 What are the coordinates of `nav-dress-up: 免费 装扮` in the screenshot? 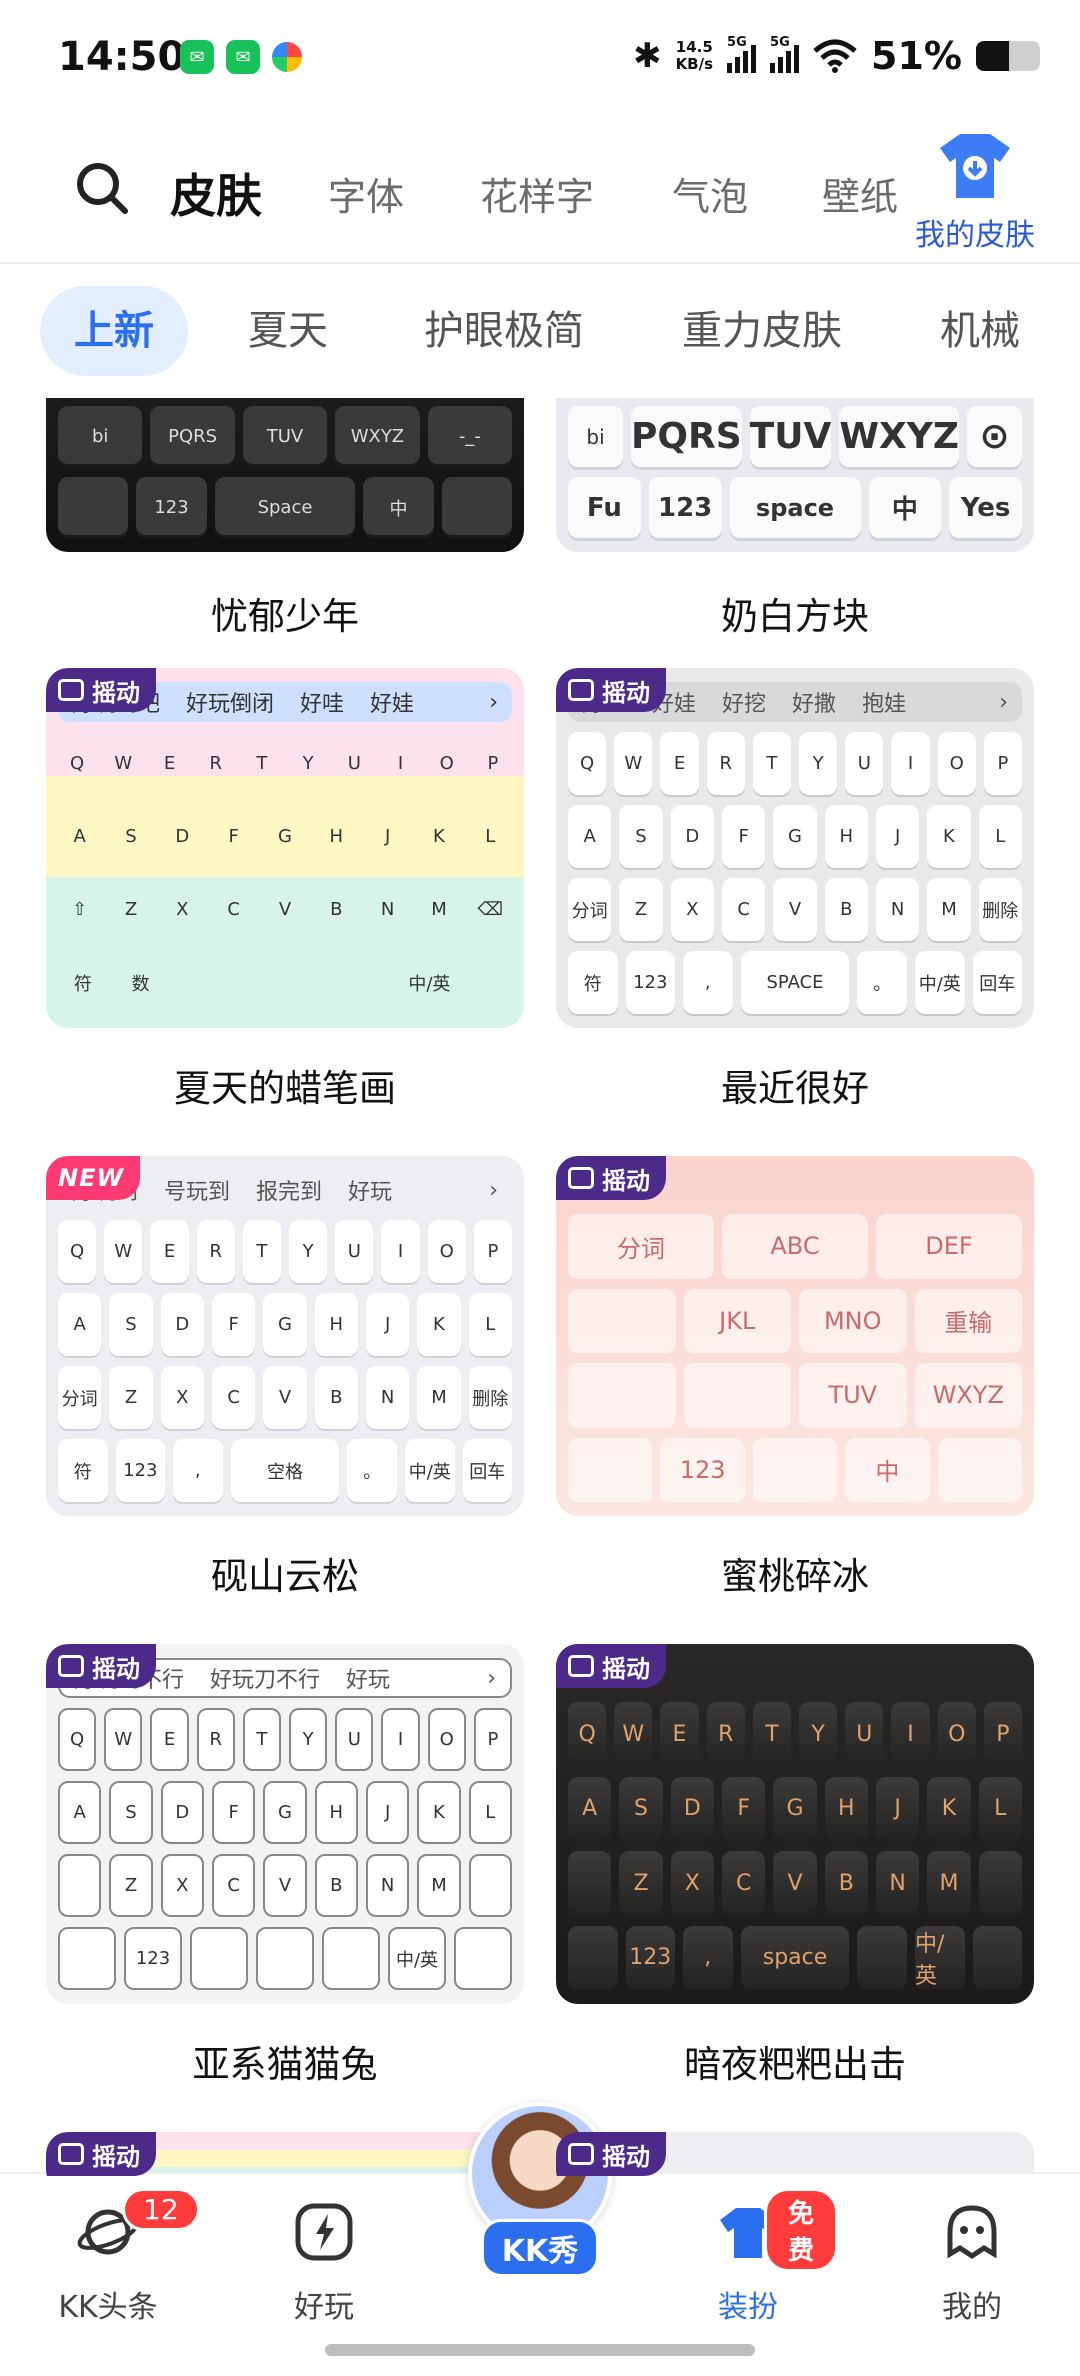 It's located at (748, 2250).